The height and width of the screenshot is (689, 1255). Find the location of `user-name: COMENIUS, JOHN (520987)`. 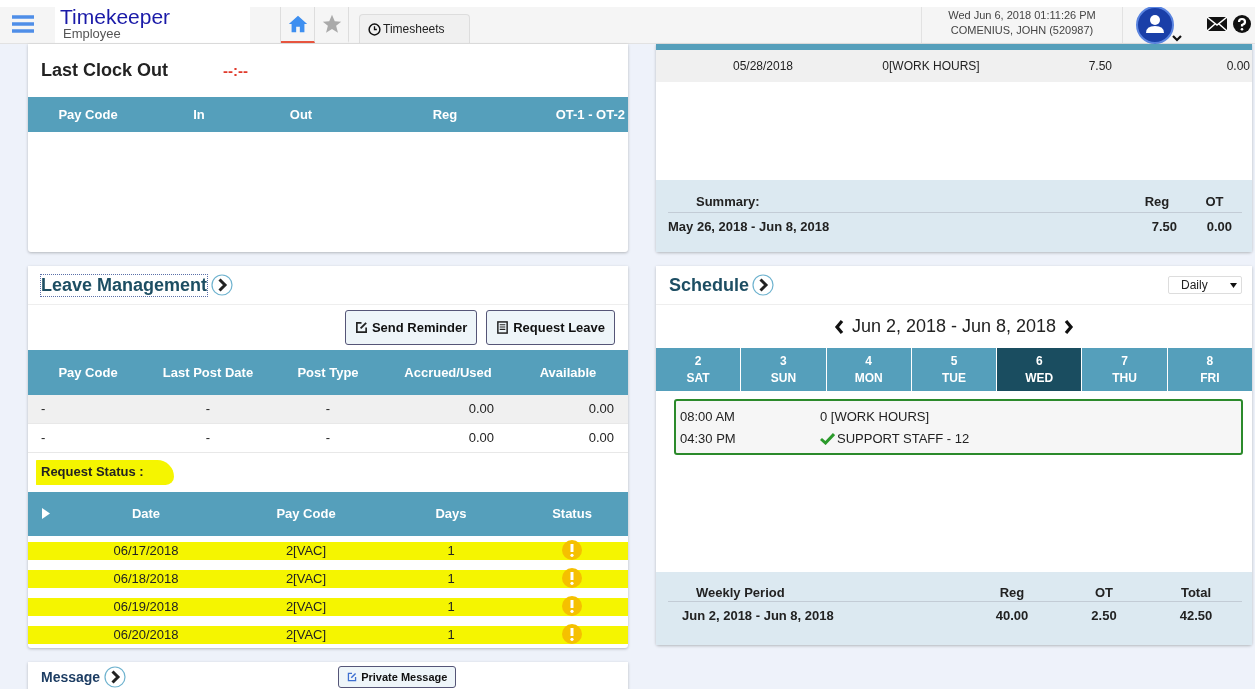

user-name: COMENIUS, JOHN (520987) is located at coordinates (1022, 29).